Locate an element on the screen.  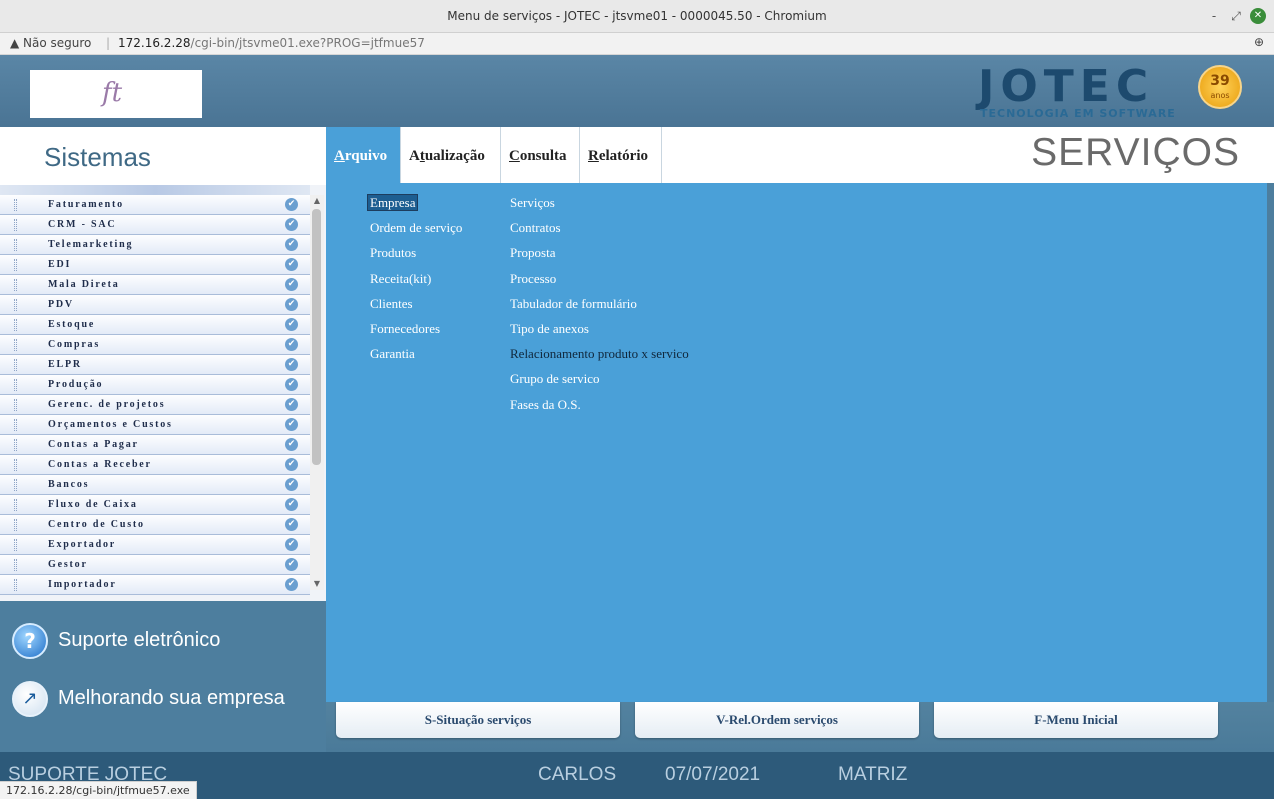
menu-arquivo: Arquivo is located at coordinates (363, 155).